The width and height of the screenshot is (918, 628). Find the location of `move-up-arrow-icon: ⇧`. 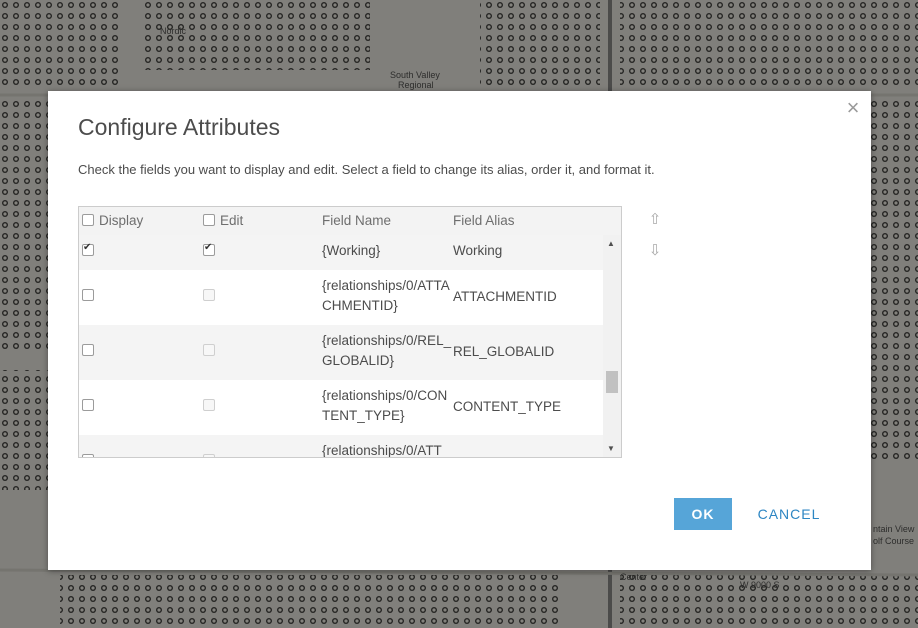

move-up-arrow-icon: ⇧ is located at coordinates (655, 219).